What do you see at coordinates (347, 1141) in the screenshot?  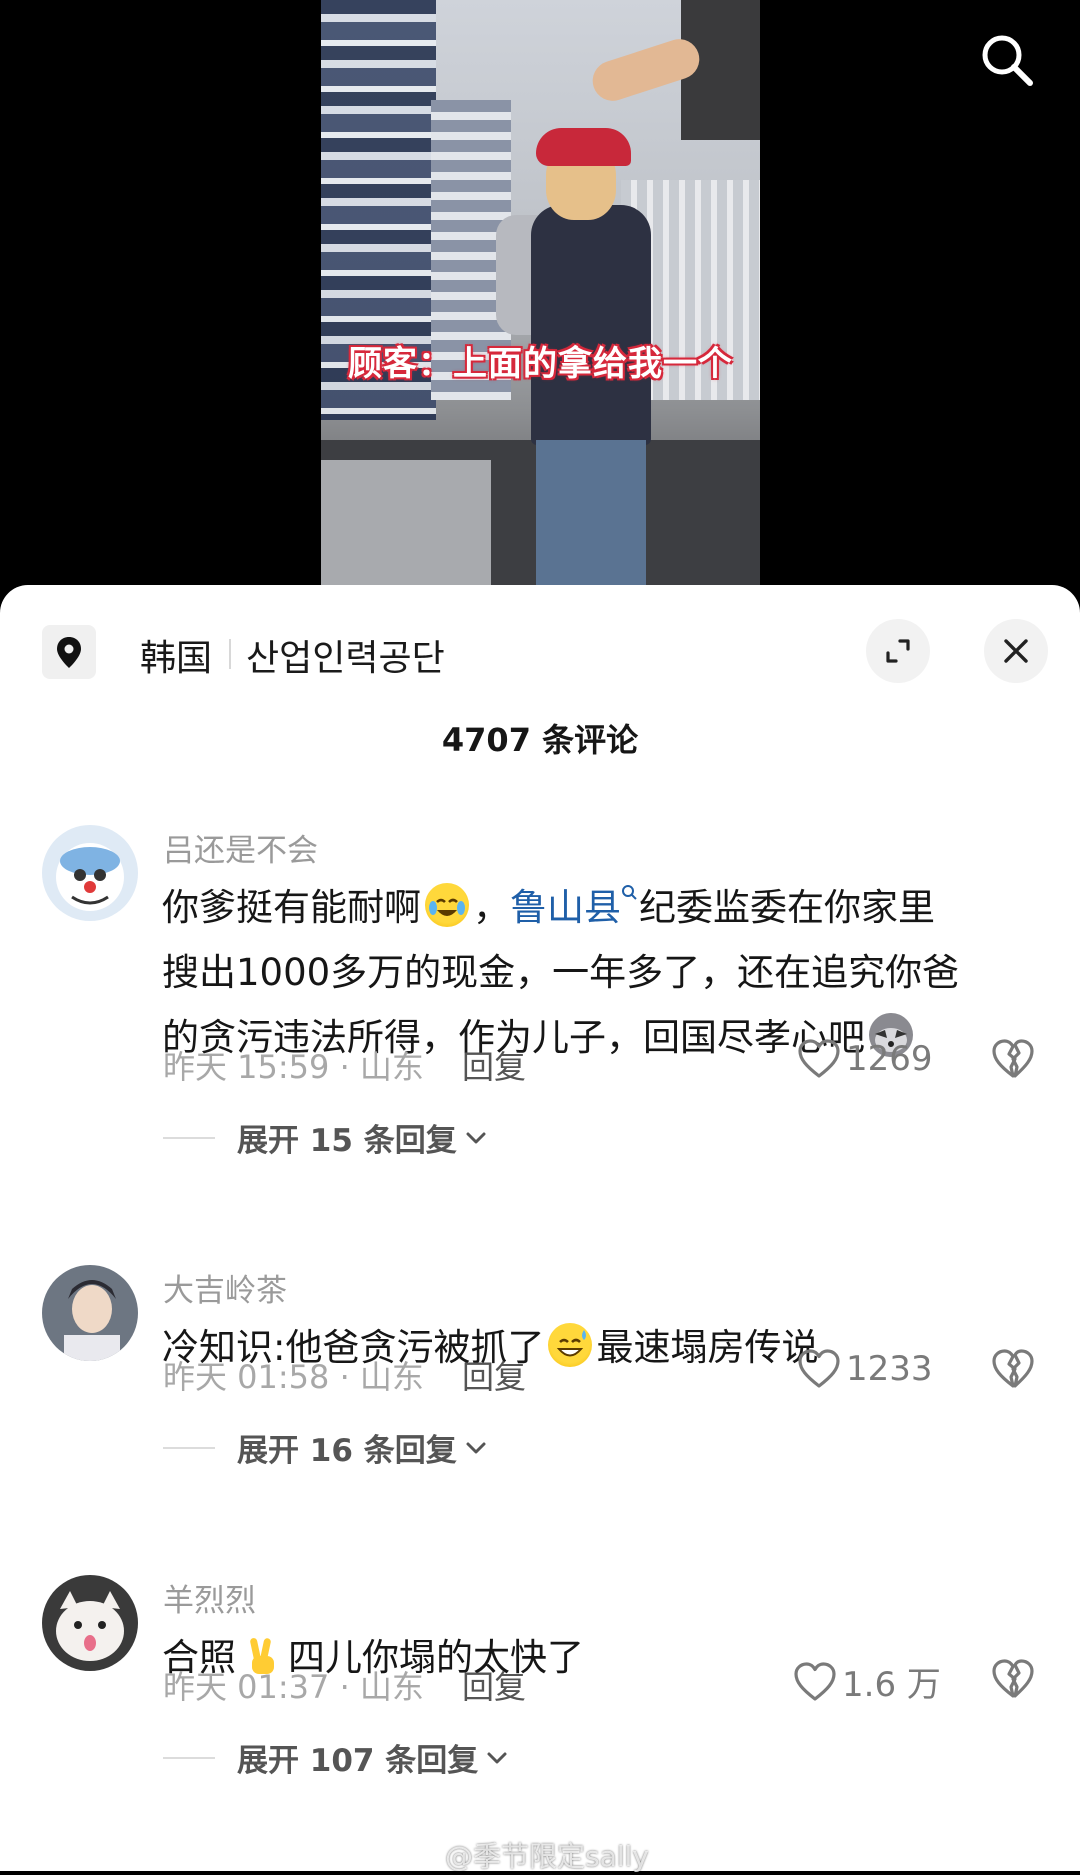 I see `expand-replies-label: 展开 15 条回复` at bounding box center [347, 1141].